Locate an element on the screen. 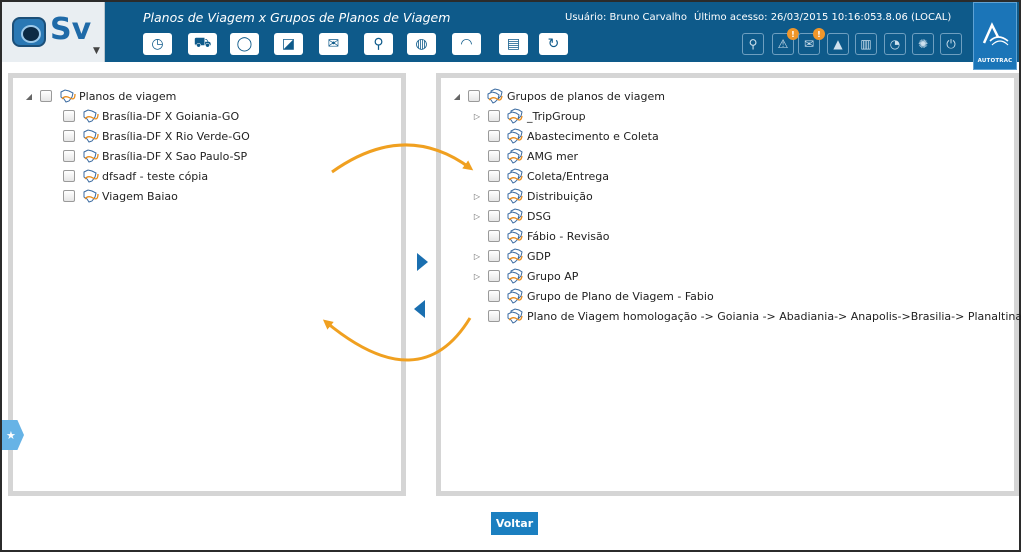 The width and height of the screenshot is (1021, 552). power-button: ⏻ is located at coordinates (951, 44).